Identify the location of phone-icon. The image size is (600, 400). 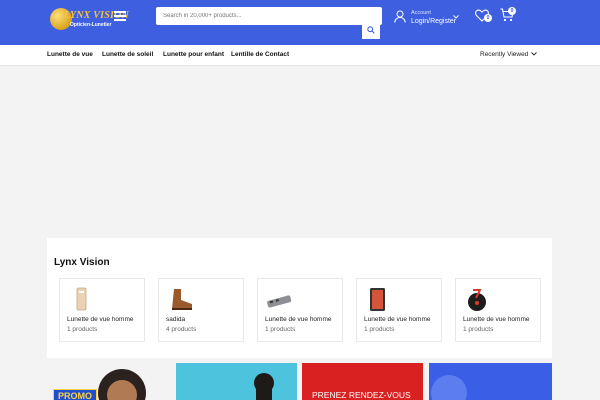
(81, 299).